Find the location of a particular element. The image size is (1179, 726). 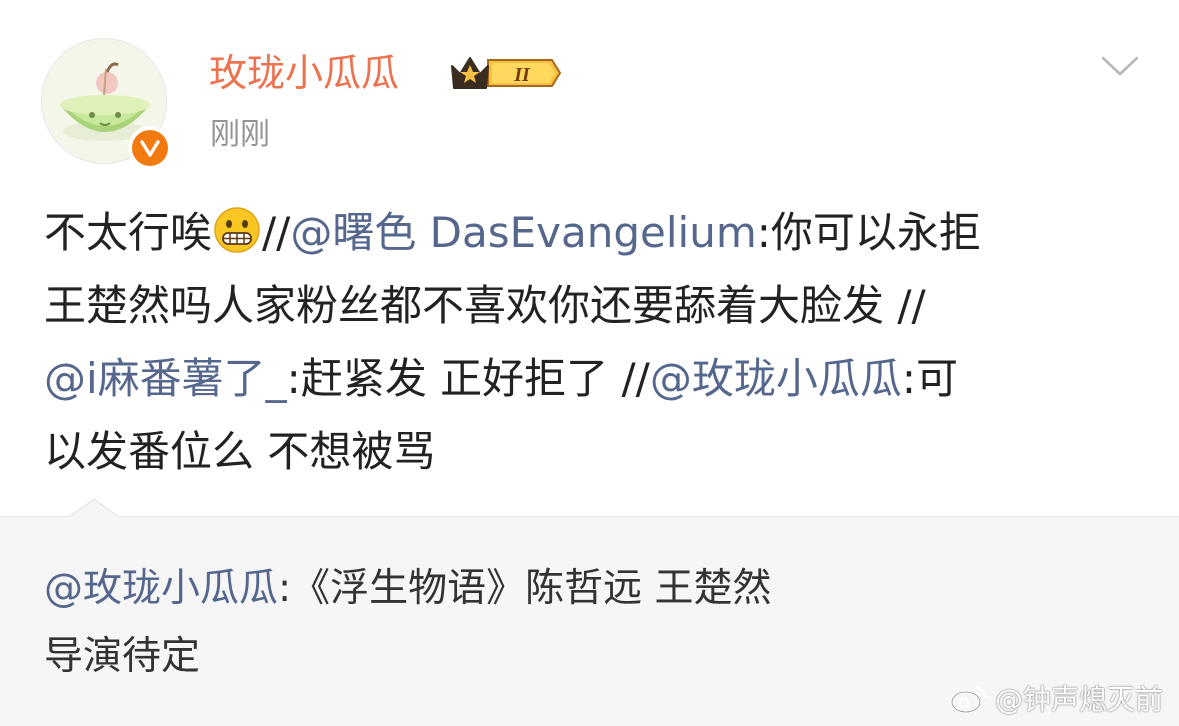

body-line-3: @i麻番薯了_:赶紧发 正好拒了 //@玫珑小瓜瓜:可 is located at coordinates (594, 378).